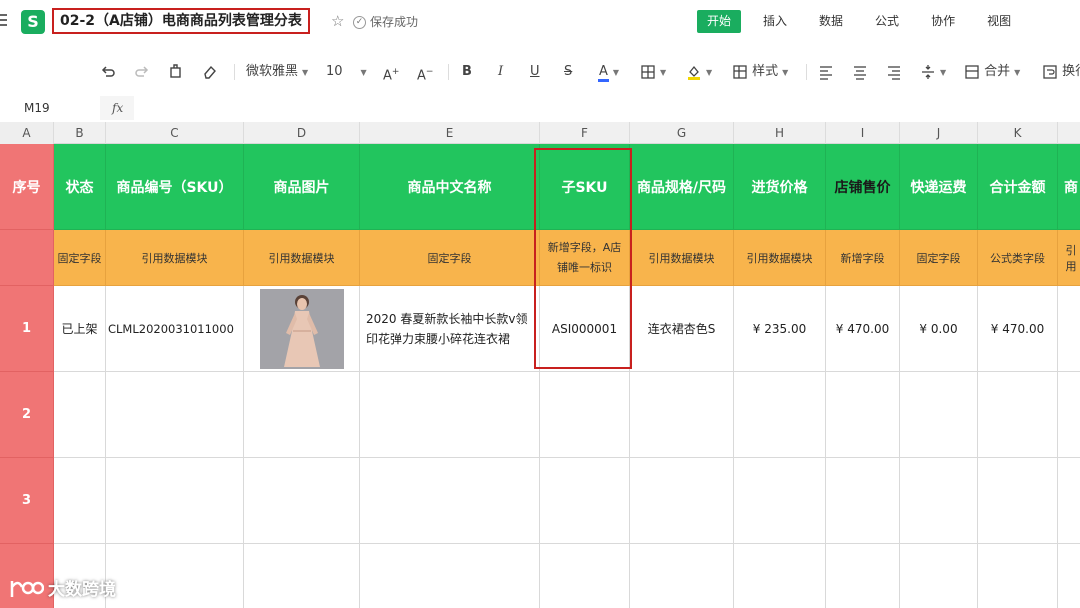  I want to click on row-number: 1, so click(27, 329).